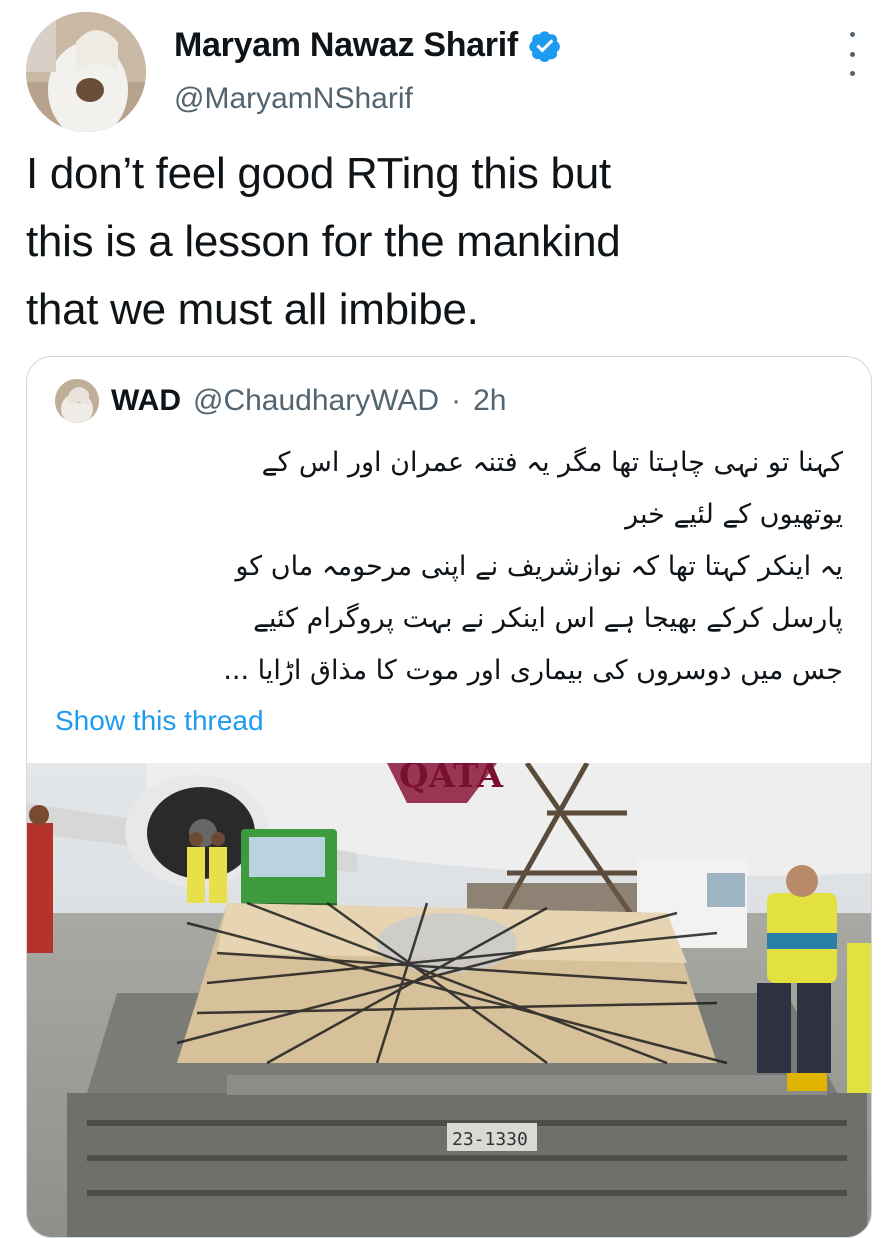 The image size is (896, 1238). I want to click on quoted-author-avatar, so click(77, 401).